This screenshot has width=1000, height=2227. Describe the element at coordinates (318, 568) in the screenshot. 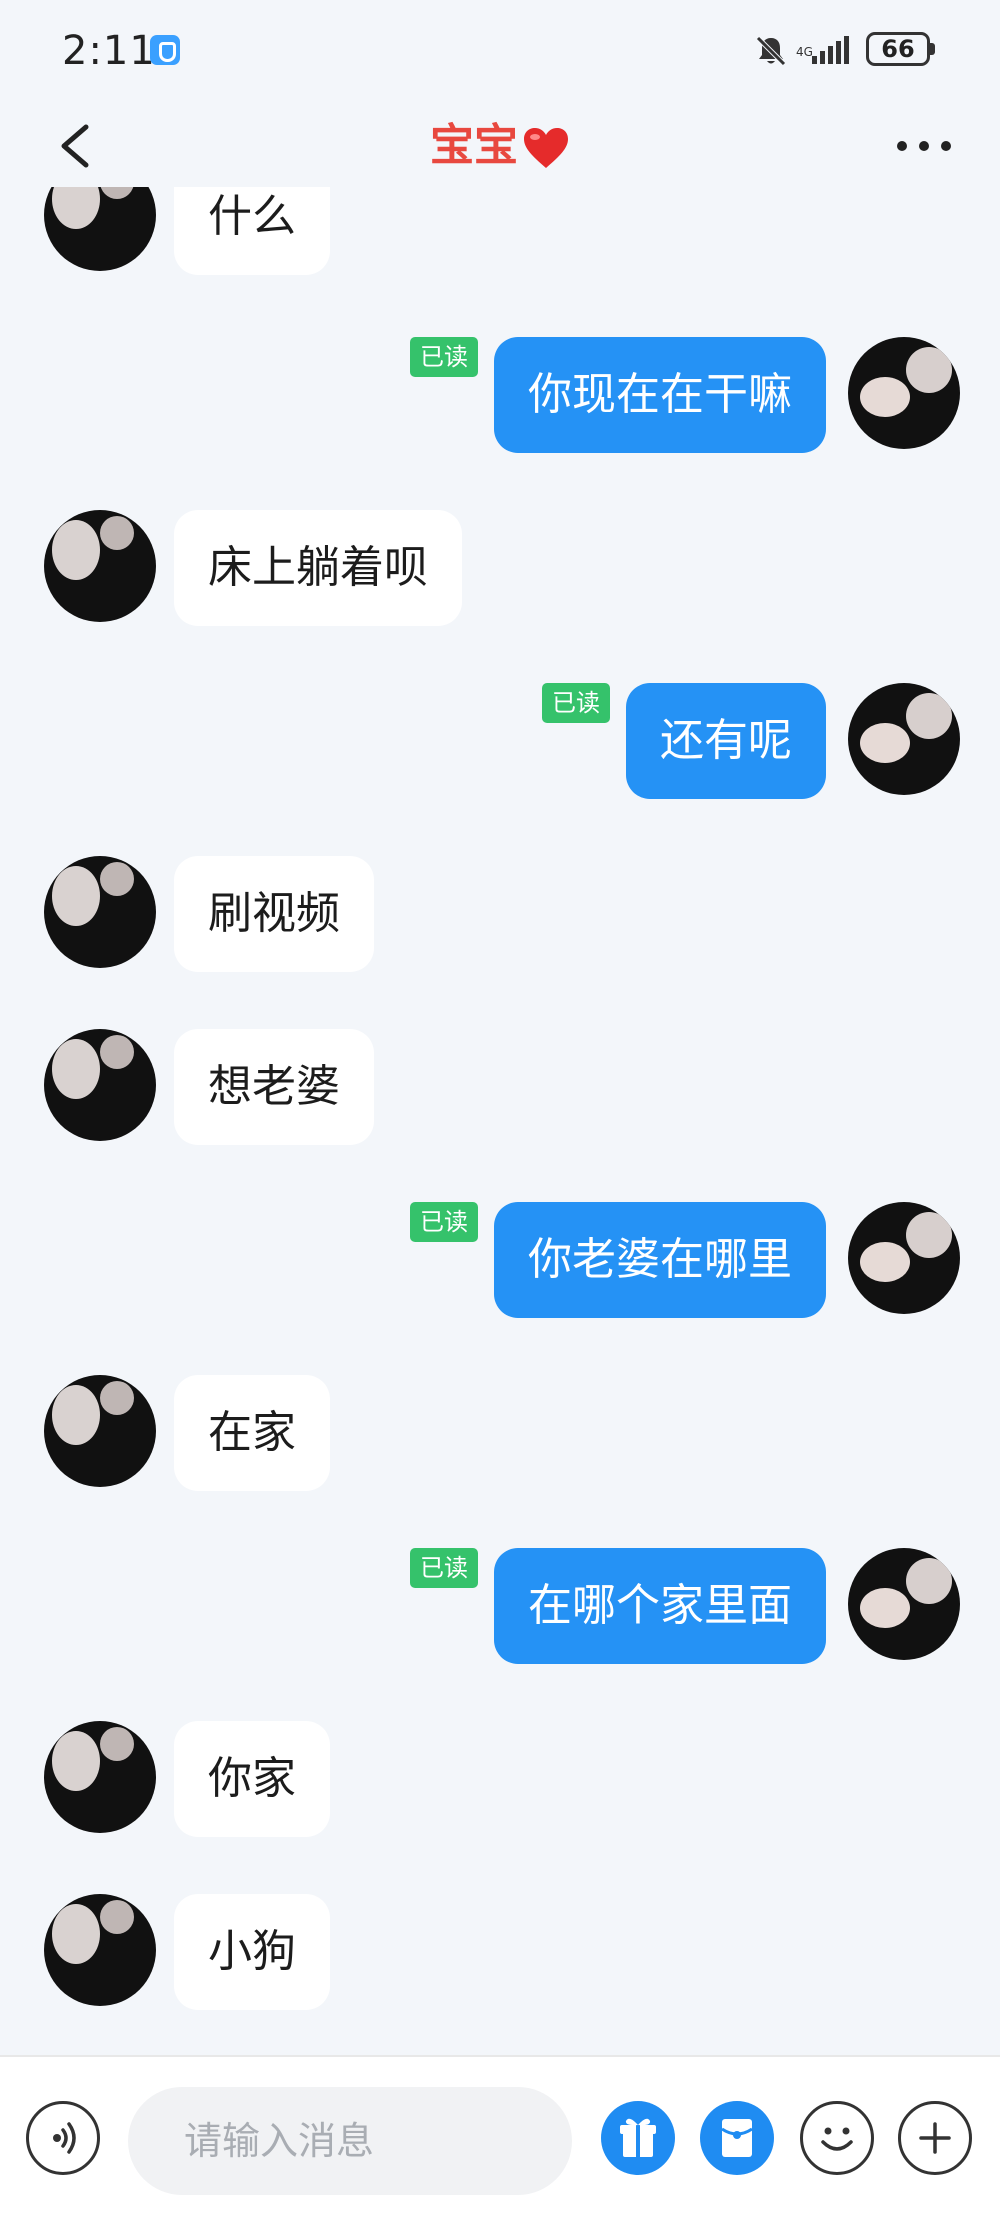

I see `message-bubble: 床上躺着呗` at that location.